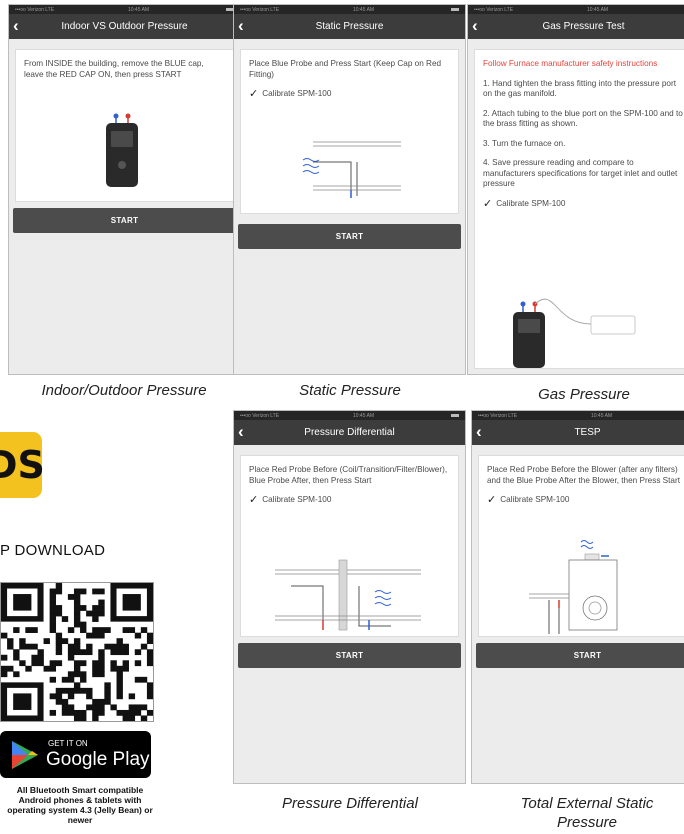 This screenshot has height=834, width=684. What do you see at coordinates (80, 820) in the screenshot?
I see `compatibility-tail: newer` at bounding box center [80, 820].